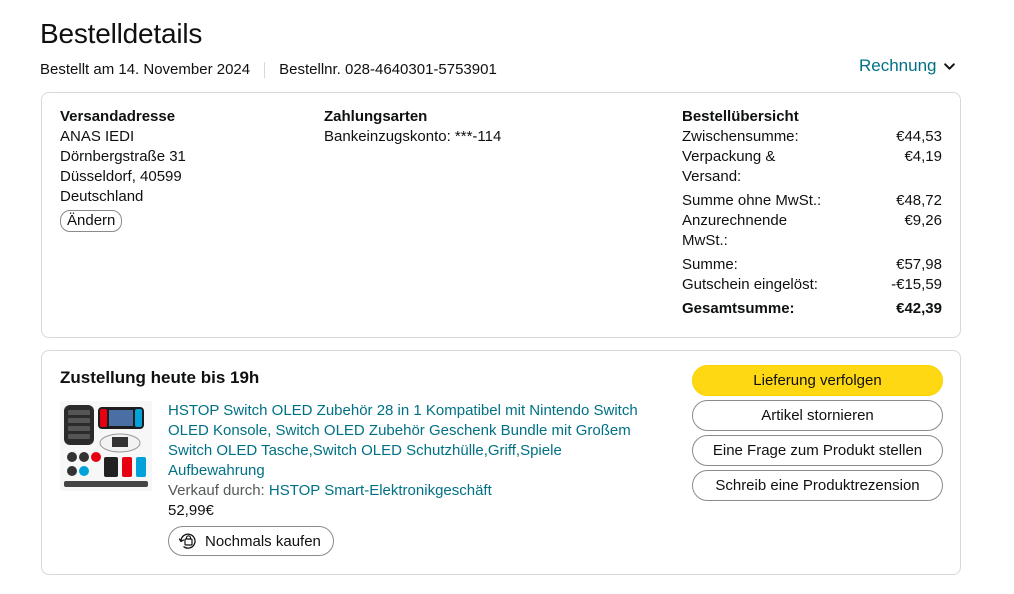 The image size is (1014, 594). What do you see at coordinates (750, 284) in the screenshot?
I see `overview-label: Gutschein eingelöst:` at bounding box center [750, 284].